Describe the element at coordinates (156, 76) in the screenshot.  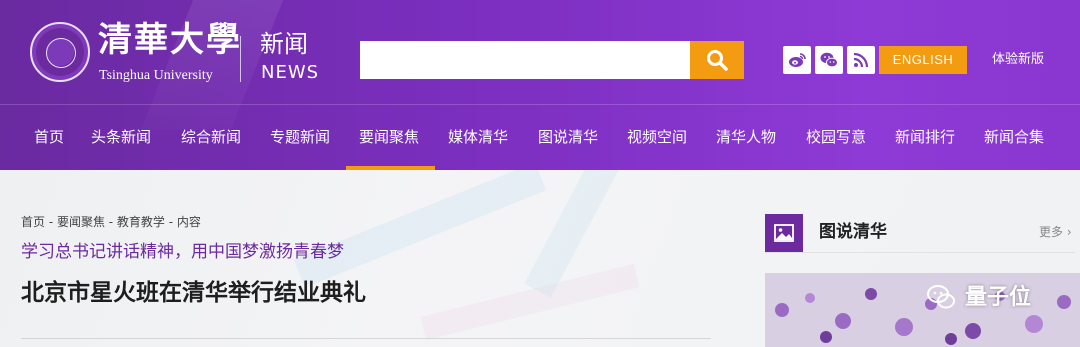
I see `logo-english-name: Tsinghua University` at that location.